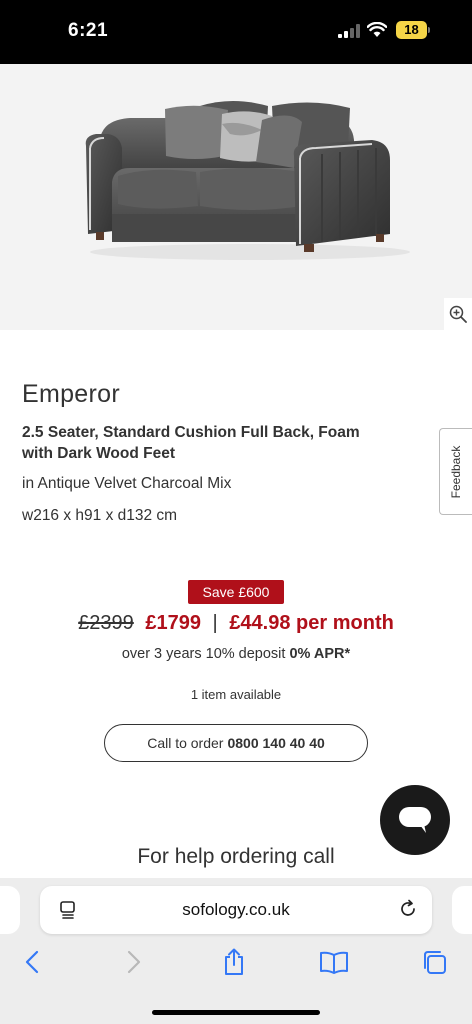 This screenshot has width=472, height=1024. Describe the element at coordinates (236, 32) in the screenshot. I see `status-bar: 6:21 18` at that location.